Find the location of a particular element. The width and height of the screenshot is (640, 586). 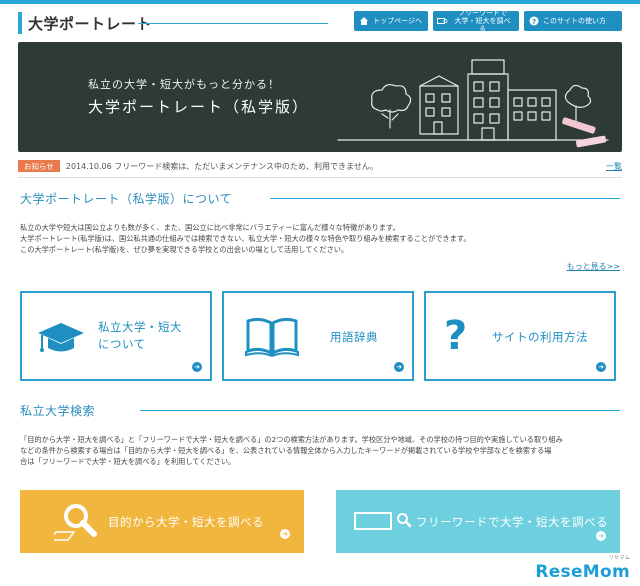

search-box-icon is located at coordinates (442, 21).